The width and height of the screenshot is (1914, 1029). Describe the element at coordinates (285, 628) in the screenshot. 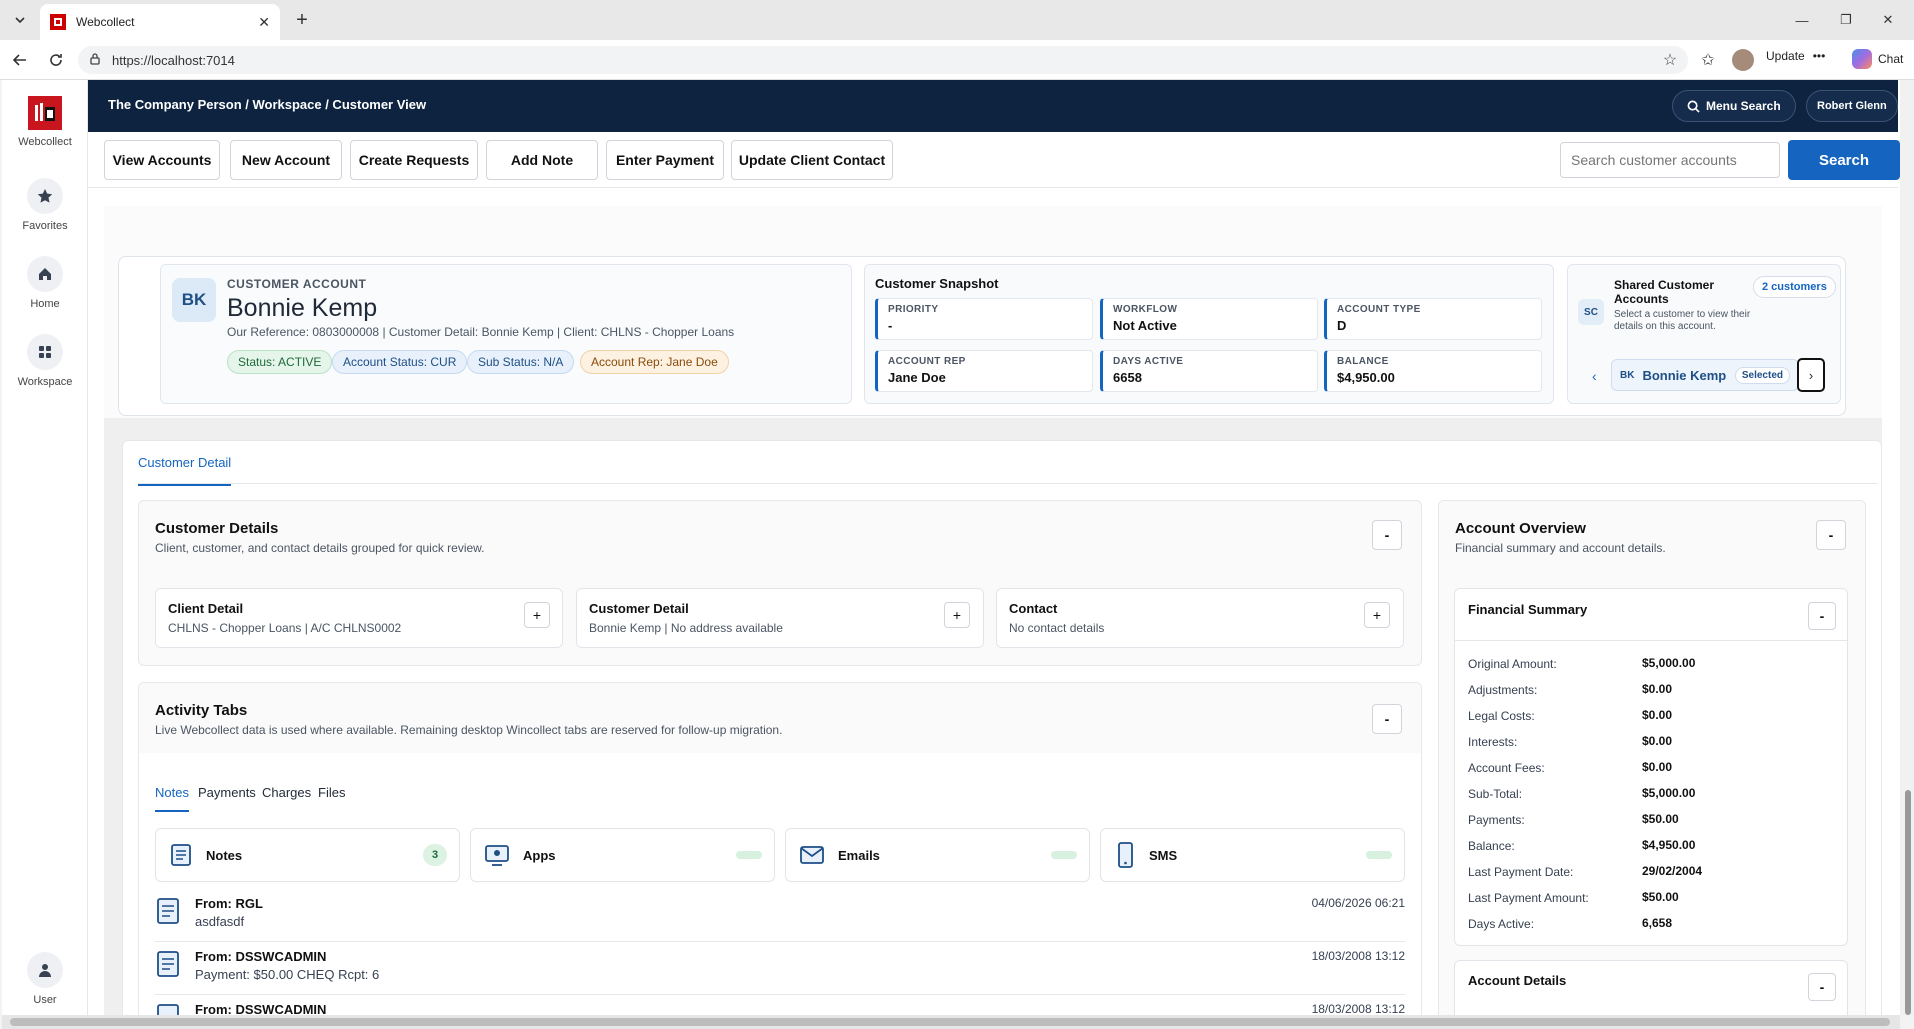

I see `client-detail-summary: CHLNS - Chopper Loans | A/C CHLNS0002` at that location.